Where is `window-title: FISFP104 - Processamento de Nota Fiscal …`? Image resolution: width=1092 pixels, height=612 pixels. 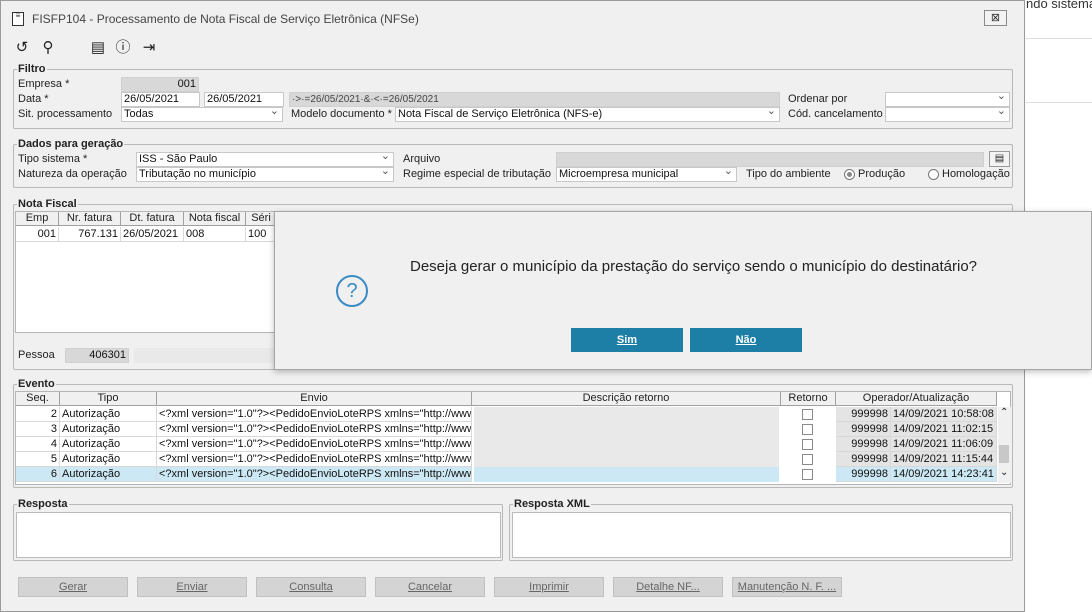 window-title: FISFP104 - Processamento de Nota Fiscal … is located at coordinates (225, 19).